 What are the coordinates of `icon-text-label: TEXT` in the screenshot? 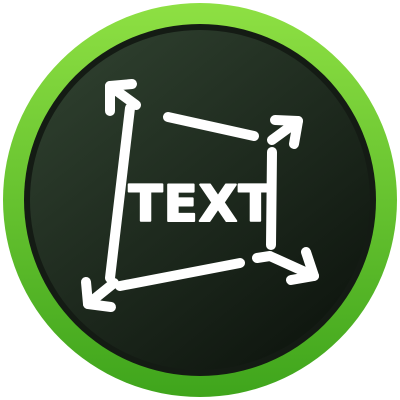 It's located at (201, 204).